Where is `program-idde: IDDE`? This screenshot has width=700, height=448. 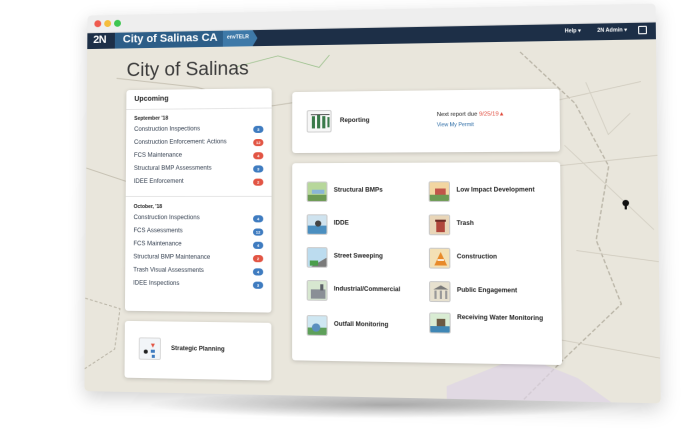 program-idde: IDDE is located at coordinates (368, 225).